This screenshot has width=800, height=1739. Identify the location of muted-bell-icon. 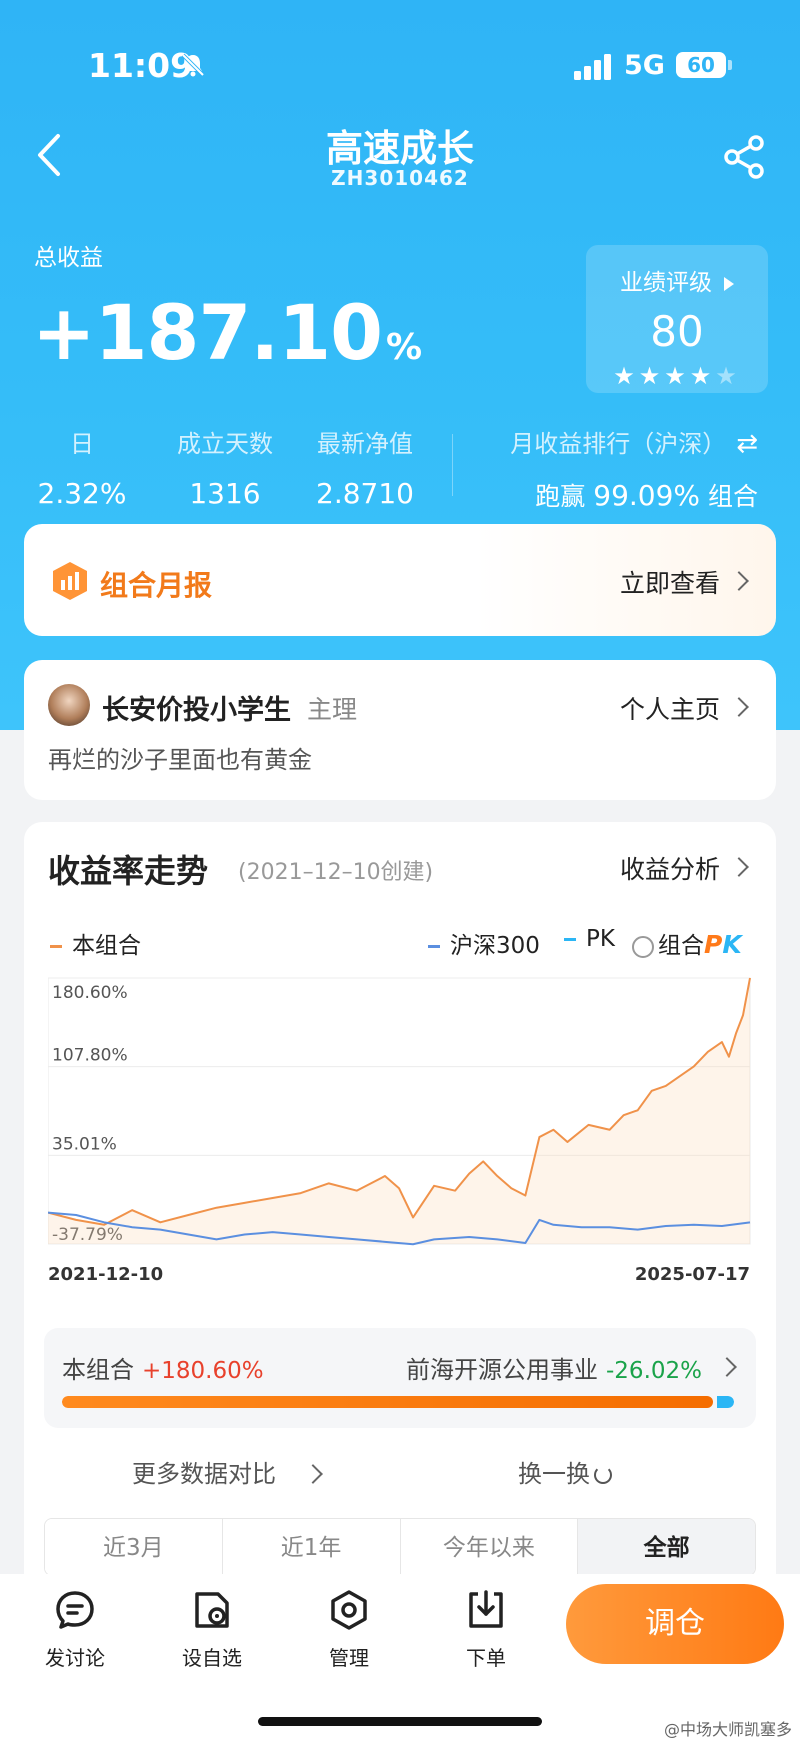
(193, 65).